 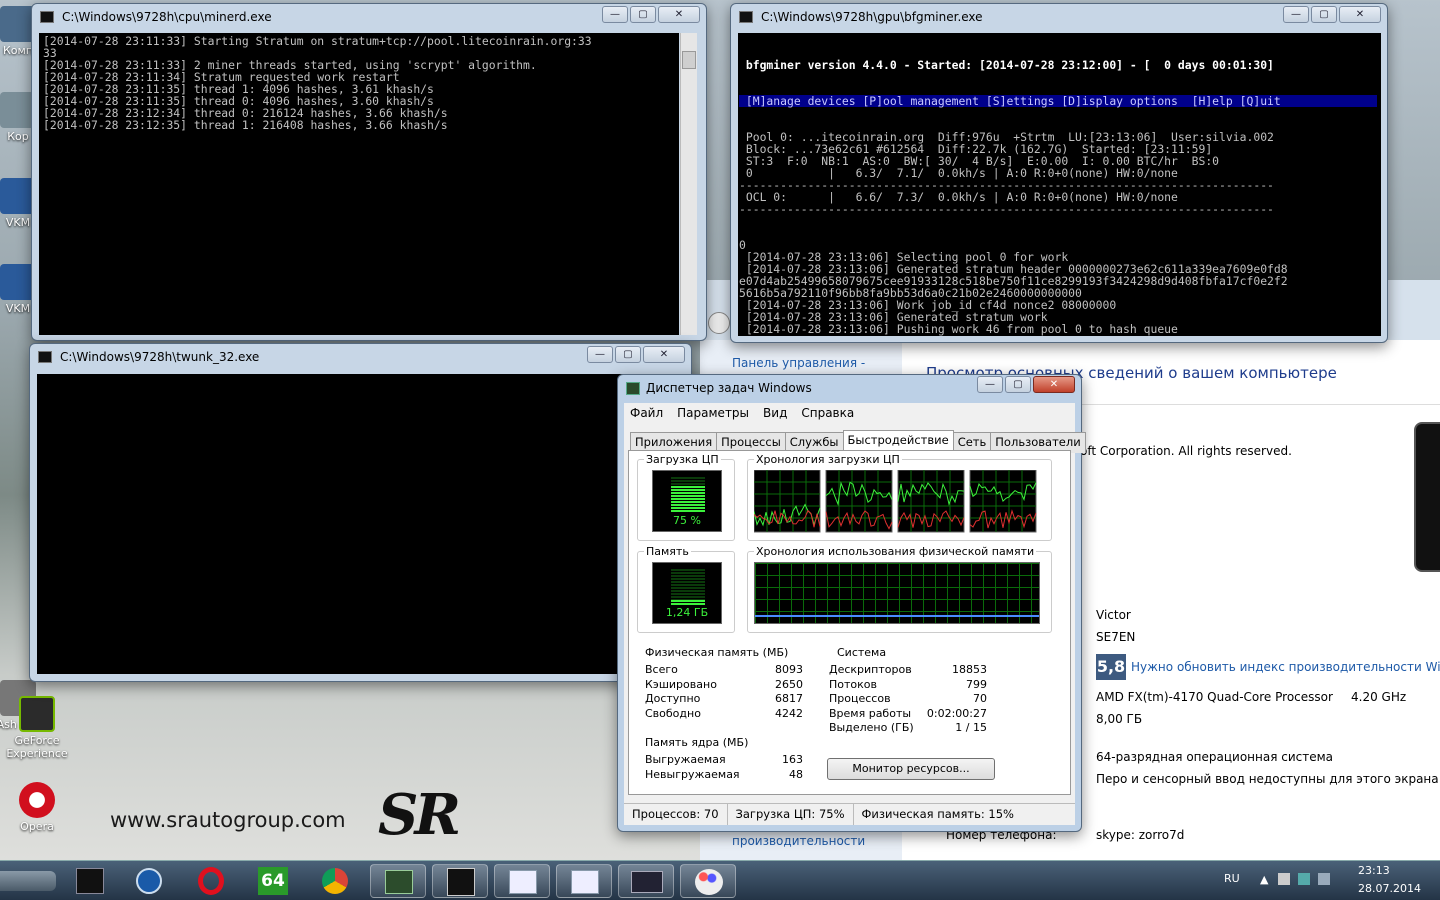 What do you see at coordinates (360, 524) in the screenshot?
I see `twunk-console-output` at bounding box center [360, 524].